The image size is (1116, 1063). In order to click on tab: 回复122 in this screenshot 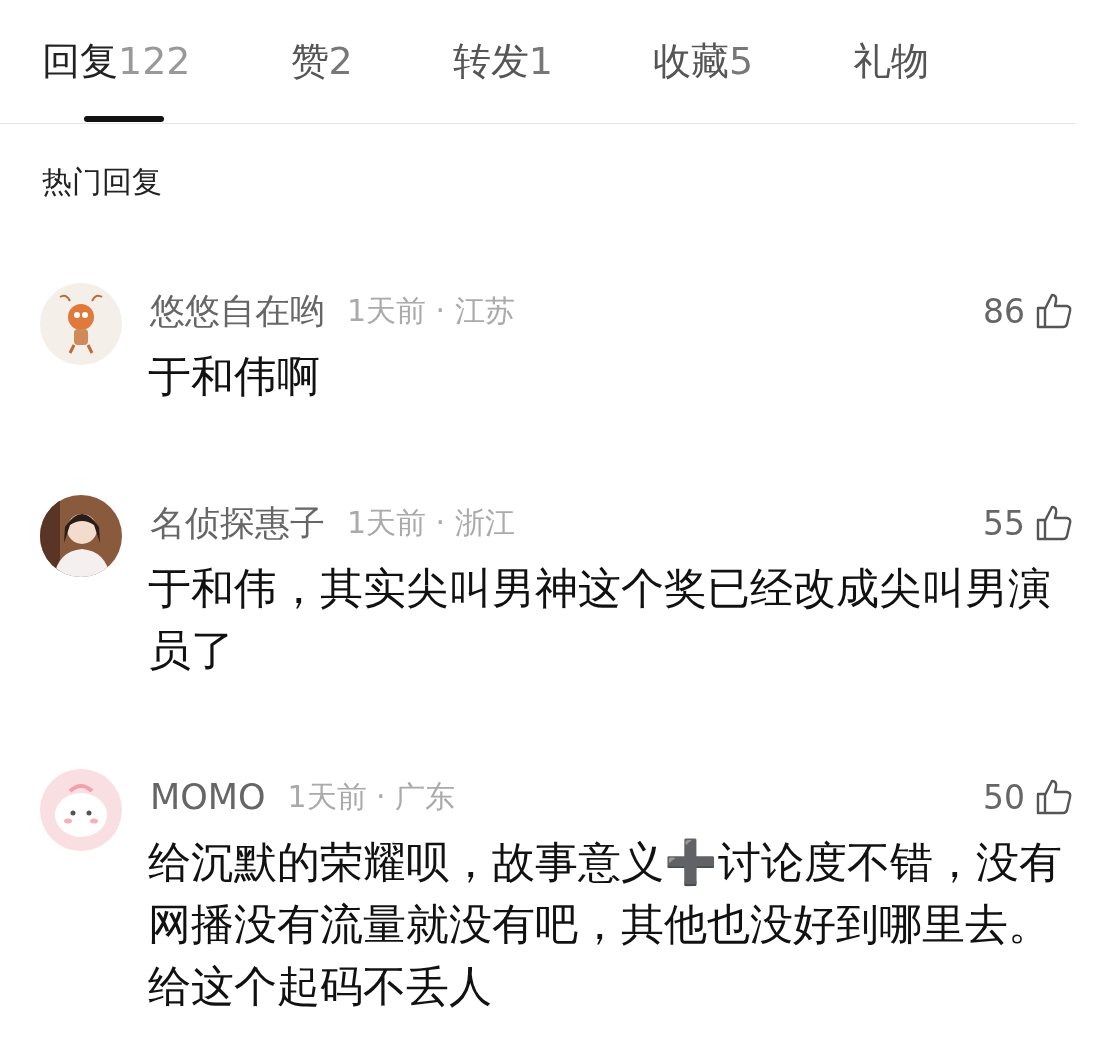, I will do `click(116, 61)`.